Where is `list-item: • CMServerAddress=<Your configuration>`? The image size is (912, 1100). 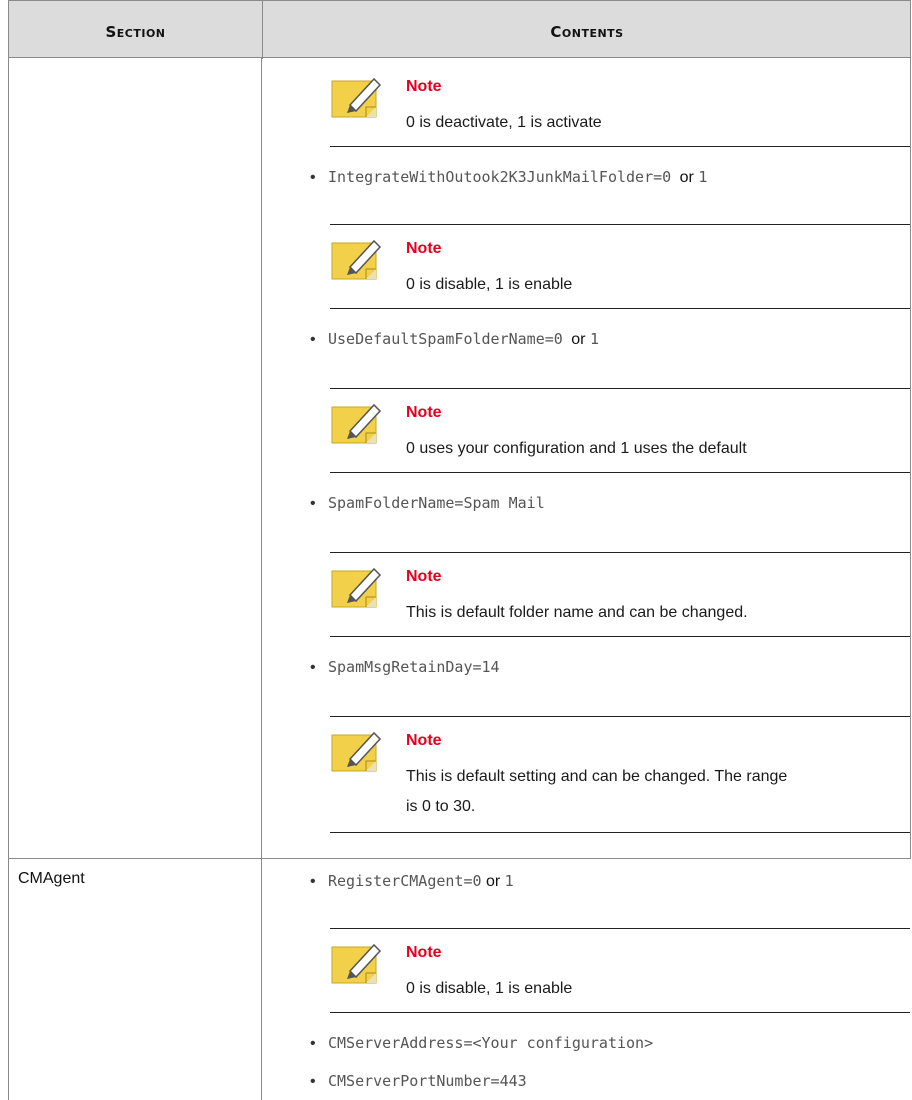
list-item: • CMServerAddress=<Your configuration> is located at coordinates (481, 1043).